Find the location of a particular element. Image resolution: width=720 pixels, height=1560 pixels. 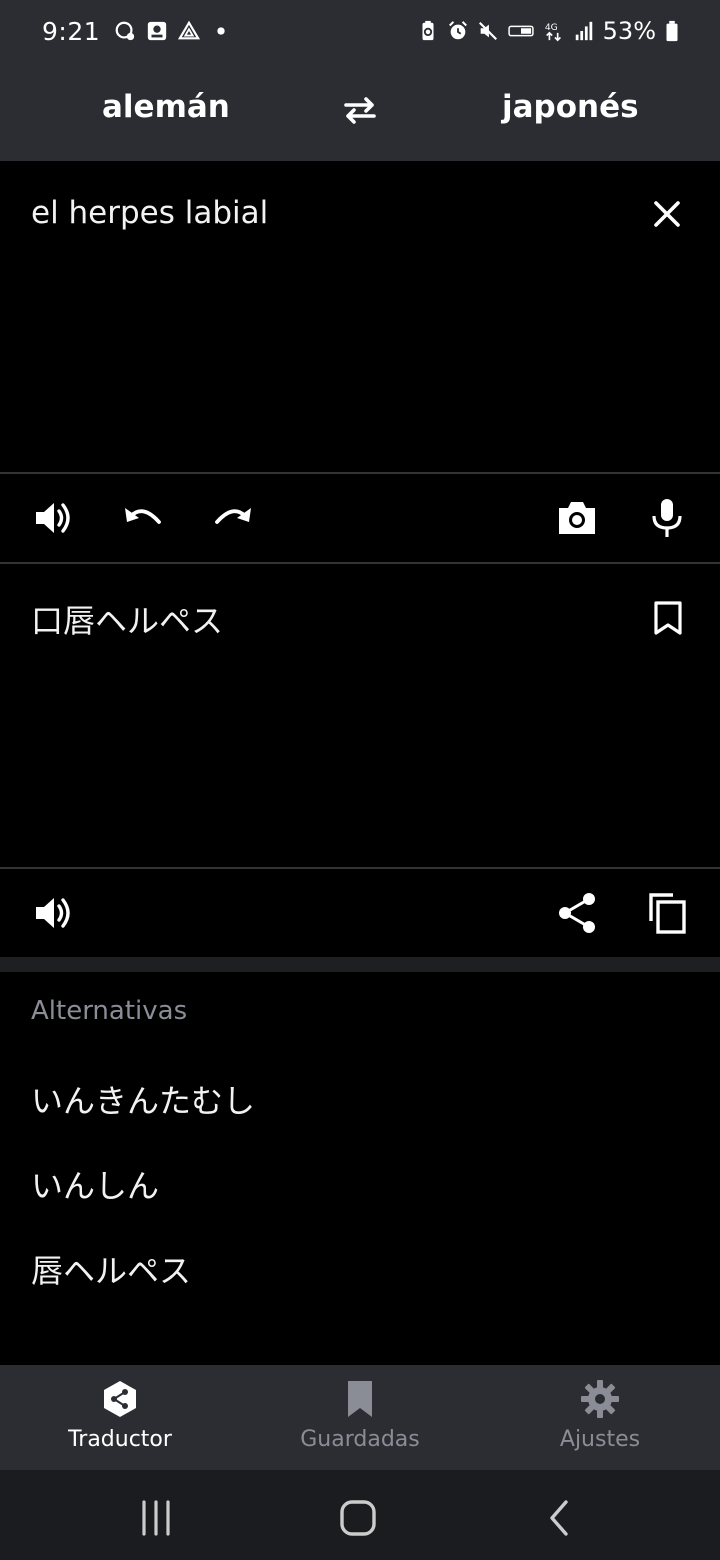

chat-bubble-icon is located at coordinates (125, 31).